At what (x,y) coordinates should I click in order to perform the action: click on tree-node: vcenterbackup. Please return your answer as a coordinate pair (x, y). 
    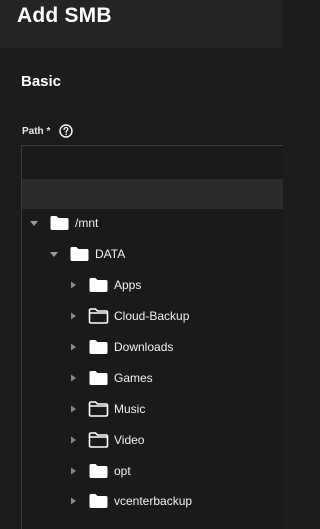
    Looking at the image, I should click on (130, 501).